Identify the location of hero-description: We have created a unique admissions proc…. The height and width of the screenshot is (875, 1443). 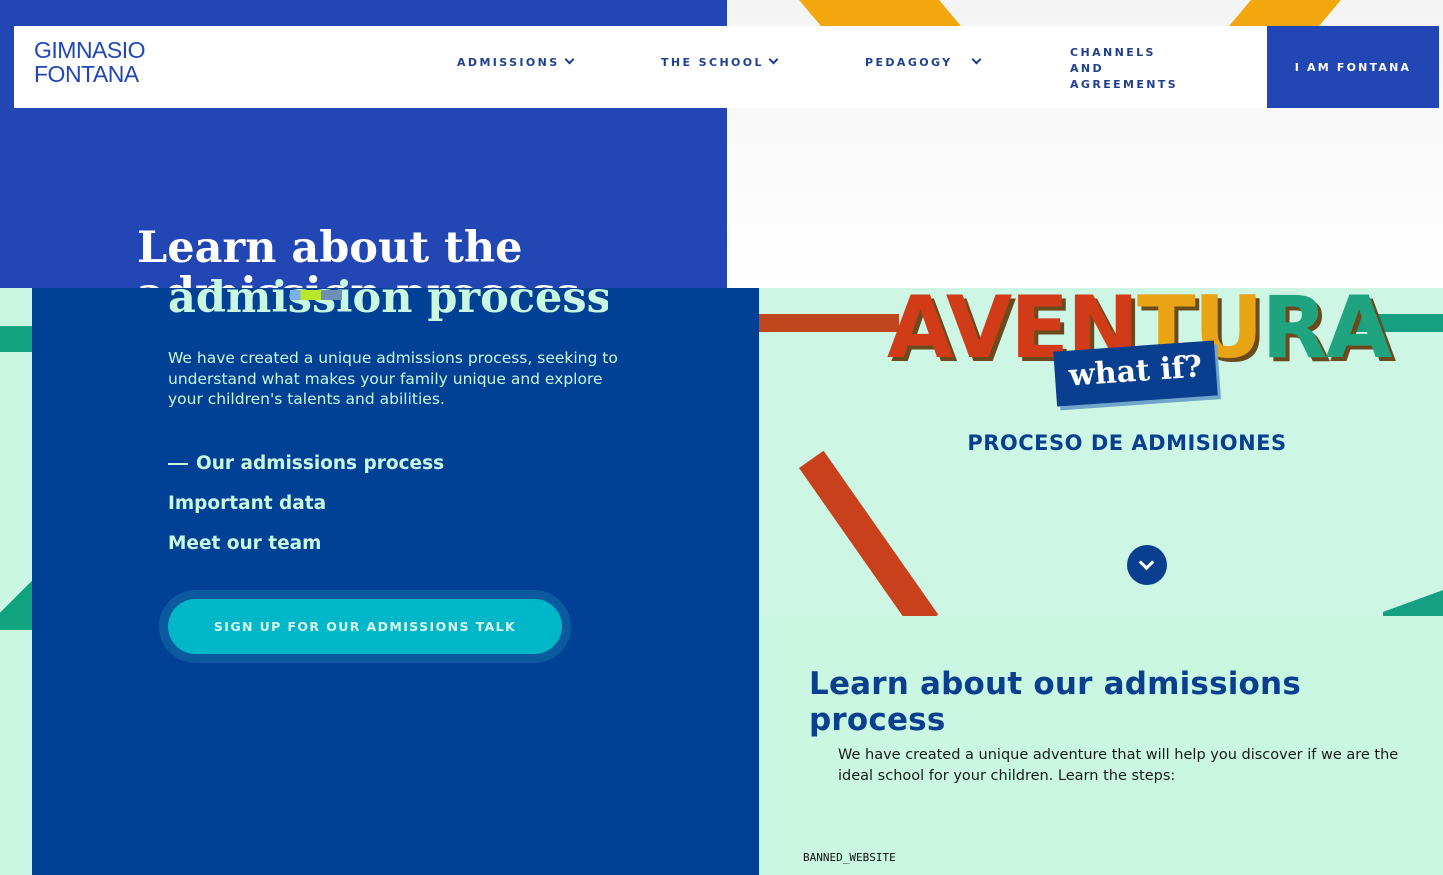
(393, 378).